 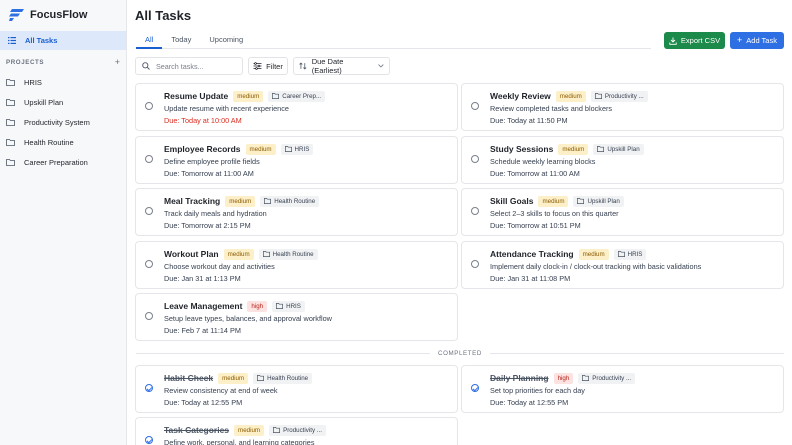 I want to click on tab-bar: All Today Upcoming, so click(x=393, y=41).